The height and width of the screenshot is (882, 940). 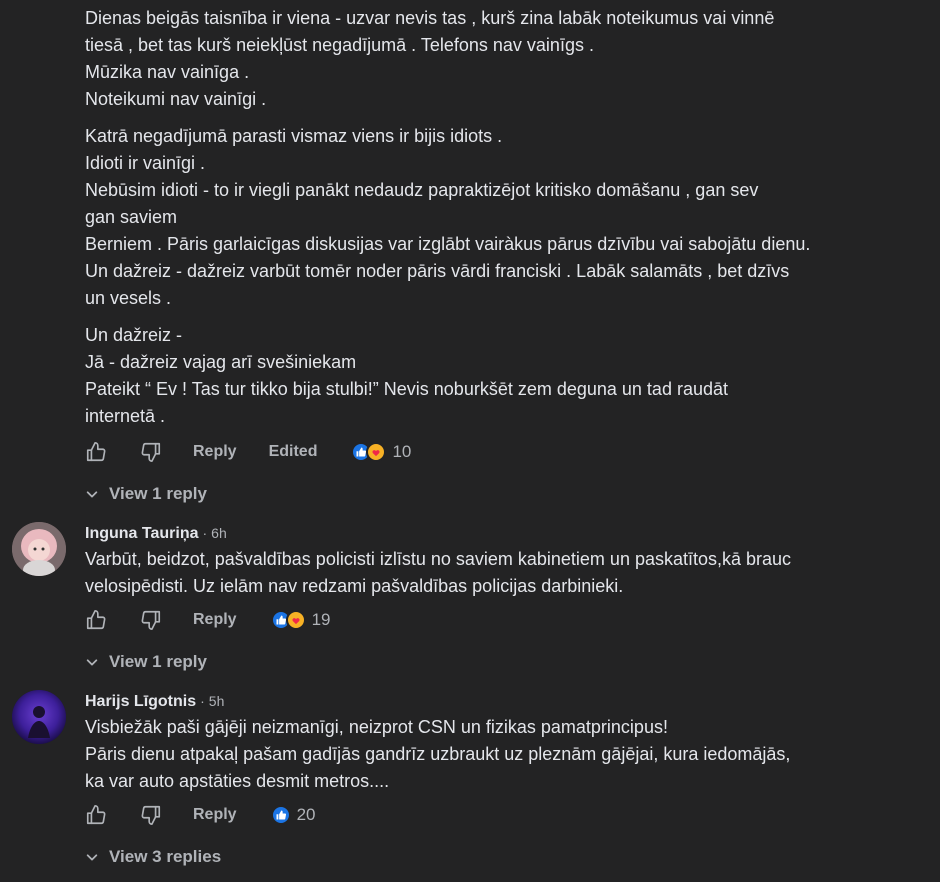 I want to click on reactions-summary: 19, so click(x=300, y=620).